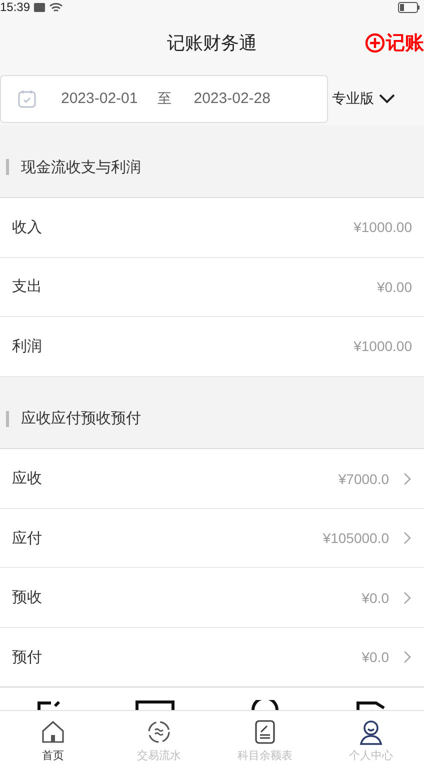  What do you see at coordinates (27, 98) in the screenshot?
I see `calendar-icon` at bounding box center [27, 98].